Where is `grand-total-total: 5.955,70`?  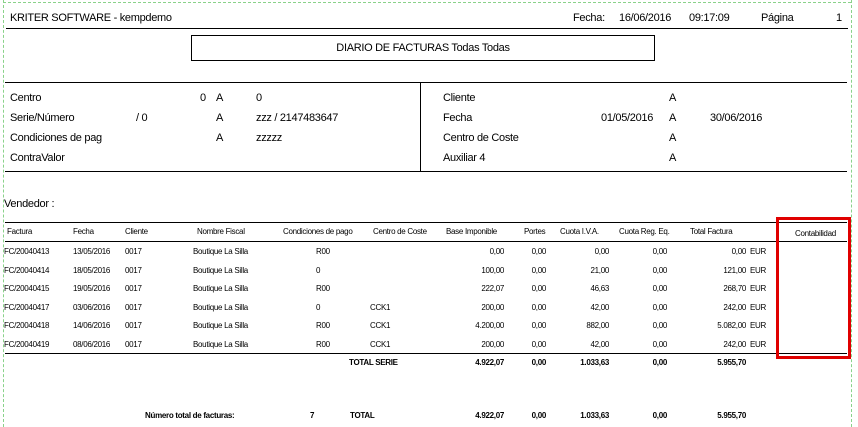
grand-total-total: 5.955,70 is located at coordinates (731, 415).